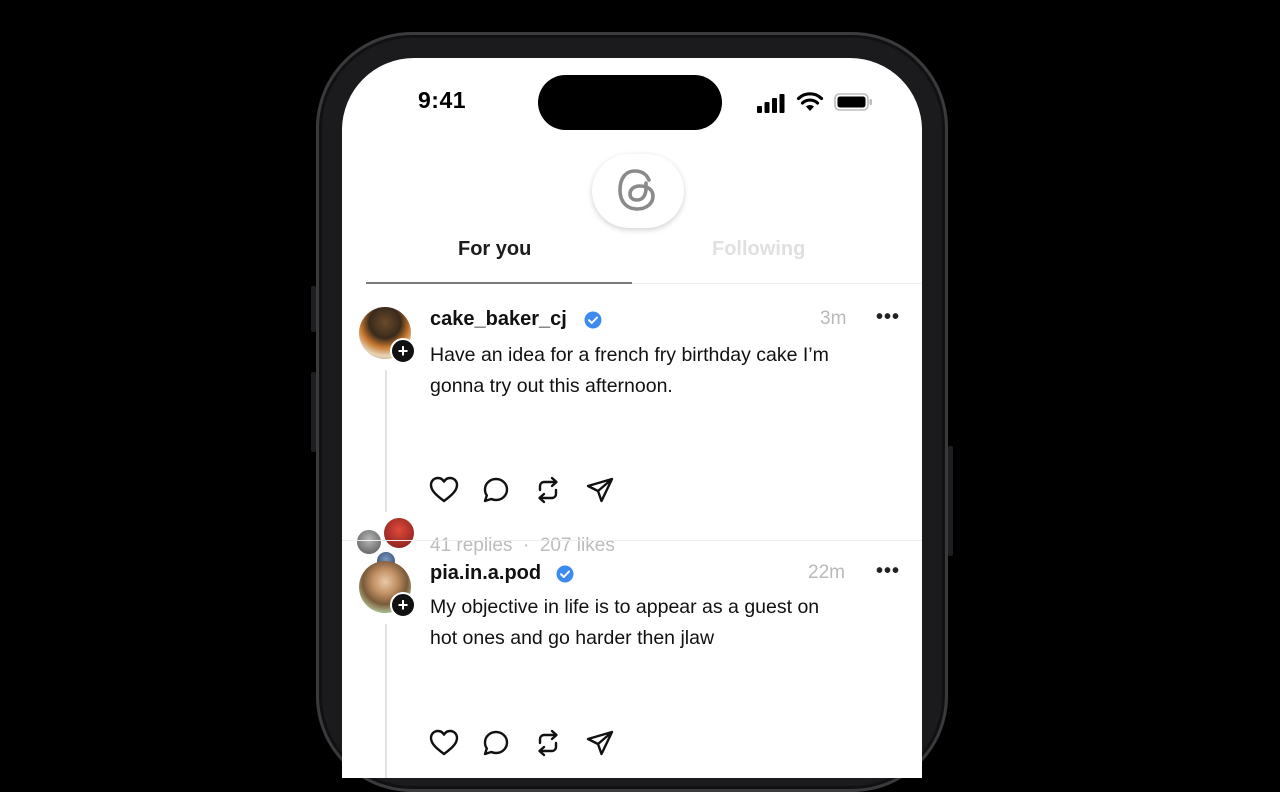  What do you see at coordinates (494, 249) in the screenshot?
I see `tab-for-you: For you` at bounding box center [494, 249].